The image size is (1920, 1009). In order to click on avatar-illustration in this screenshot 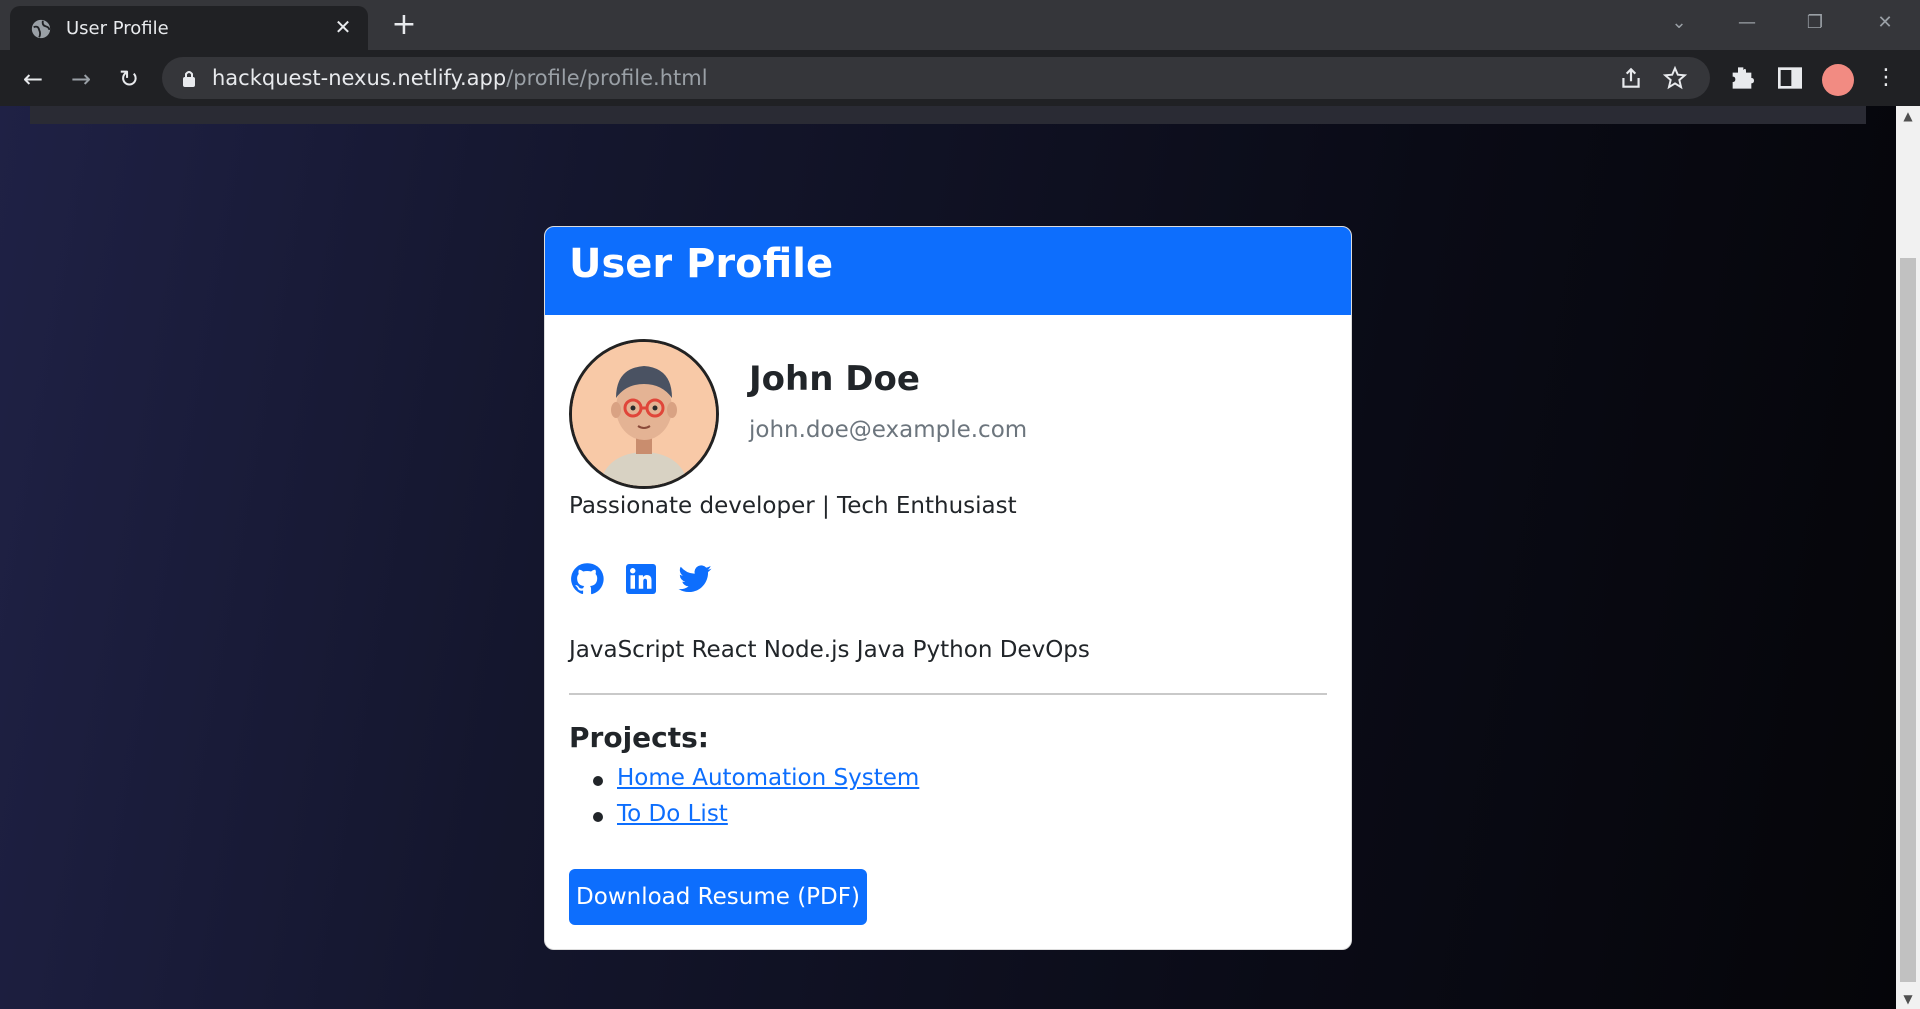, I will do `click(644, 414)`.